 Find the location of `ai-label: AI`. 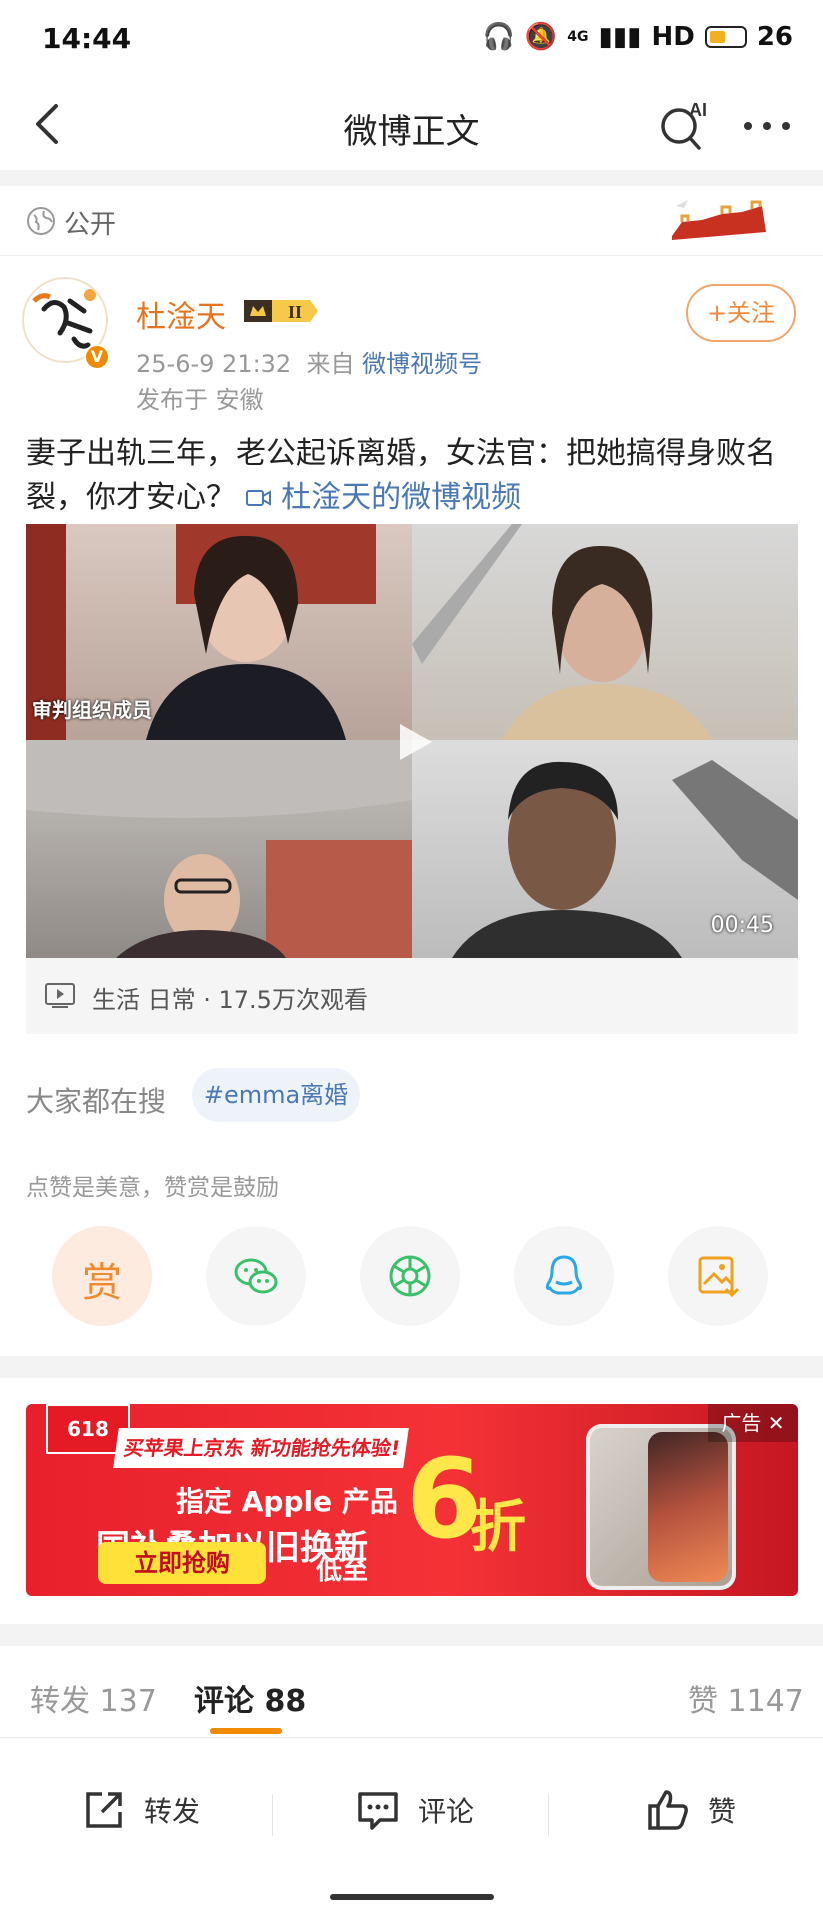

ai-label: AI is located at coordinates (698, 110).